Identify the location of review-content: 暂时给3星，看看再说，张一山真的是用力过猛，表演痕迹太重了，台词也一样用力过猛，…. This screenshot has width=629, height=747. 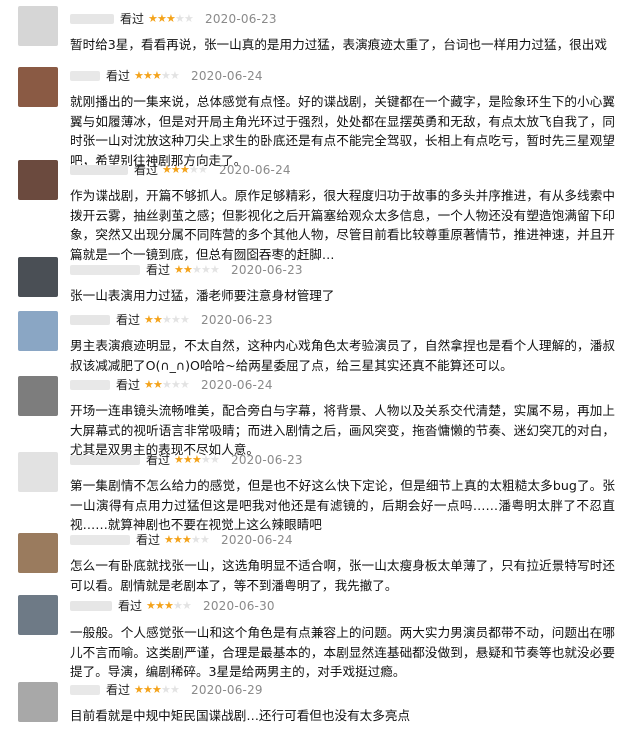
(338, 44).